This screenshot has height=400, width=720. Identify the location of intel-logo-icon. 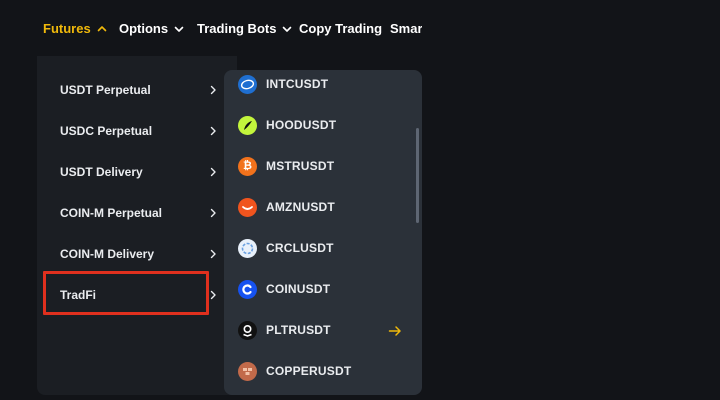
(247, 84).